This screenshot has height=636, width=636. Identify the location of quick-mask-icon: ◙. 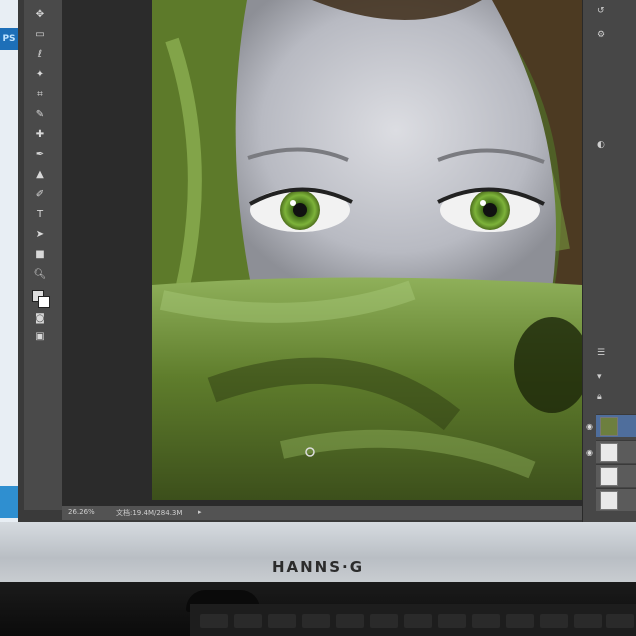
(40, 319).